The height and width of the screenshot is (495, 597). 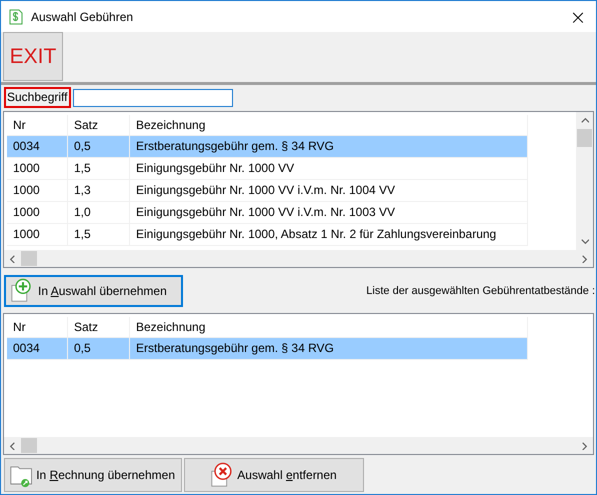 What do you see at coordinates (329, 212) in the screenshot?
I see `table-cell: Einigungsgebühr Nr. 1000 VV i.V.m. Nr. 1003 VV` at bounding box center [329, 212].